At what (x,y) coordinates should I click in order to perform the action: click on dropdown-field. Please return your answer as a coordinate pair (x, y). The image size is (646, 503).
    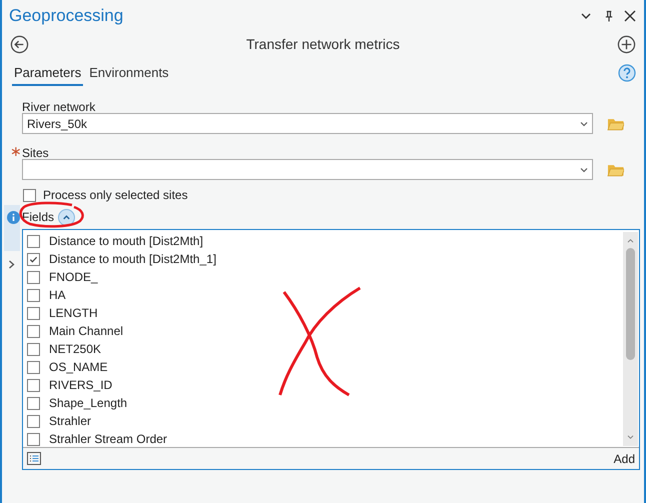
    Looking at the image, I should click on (307, 169).